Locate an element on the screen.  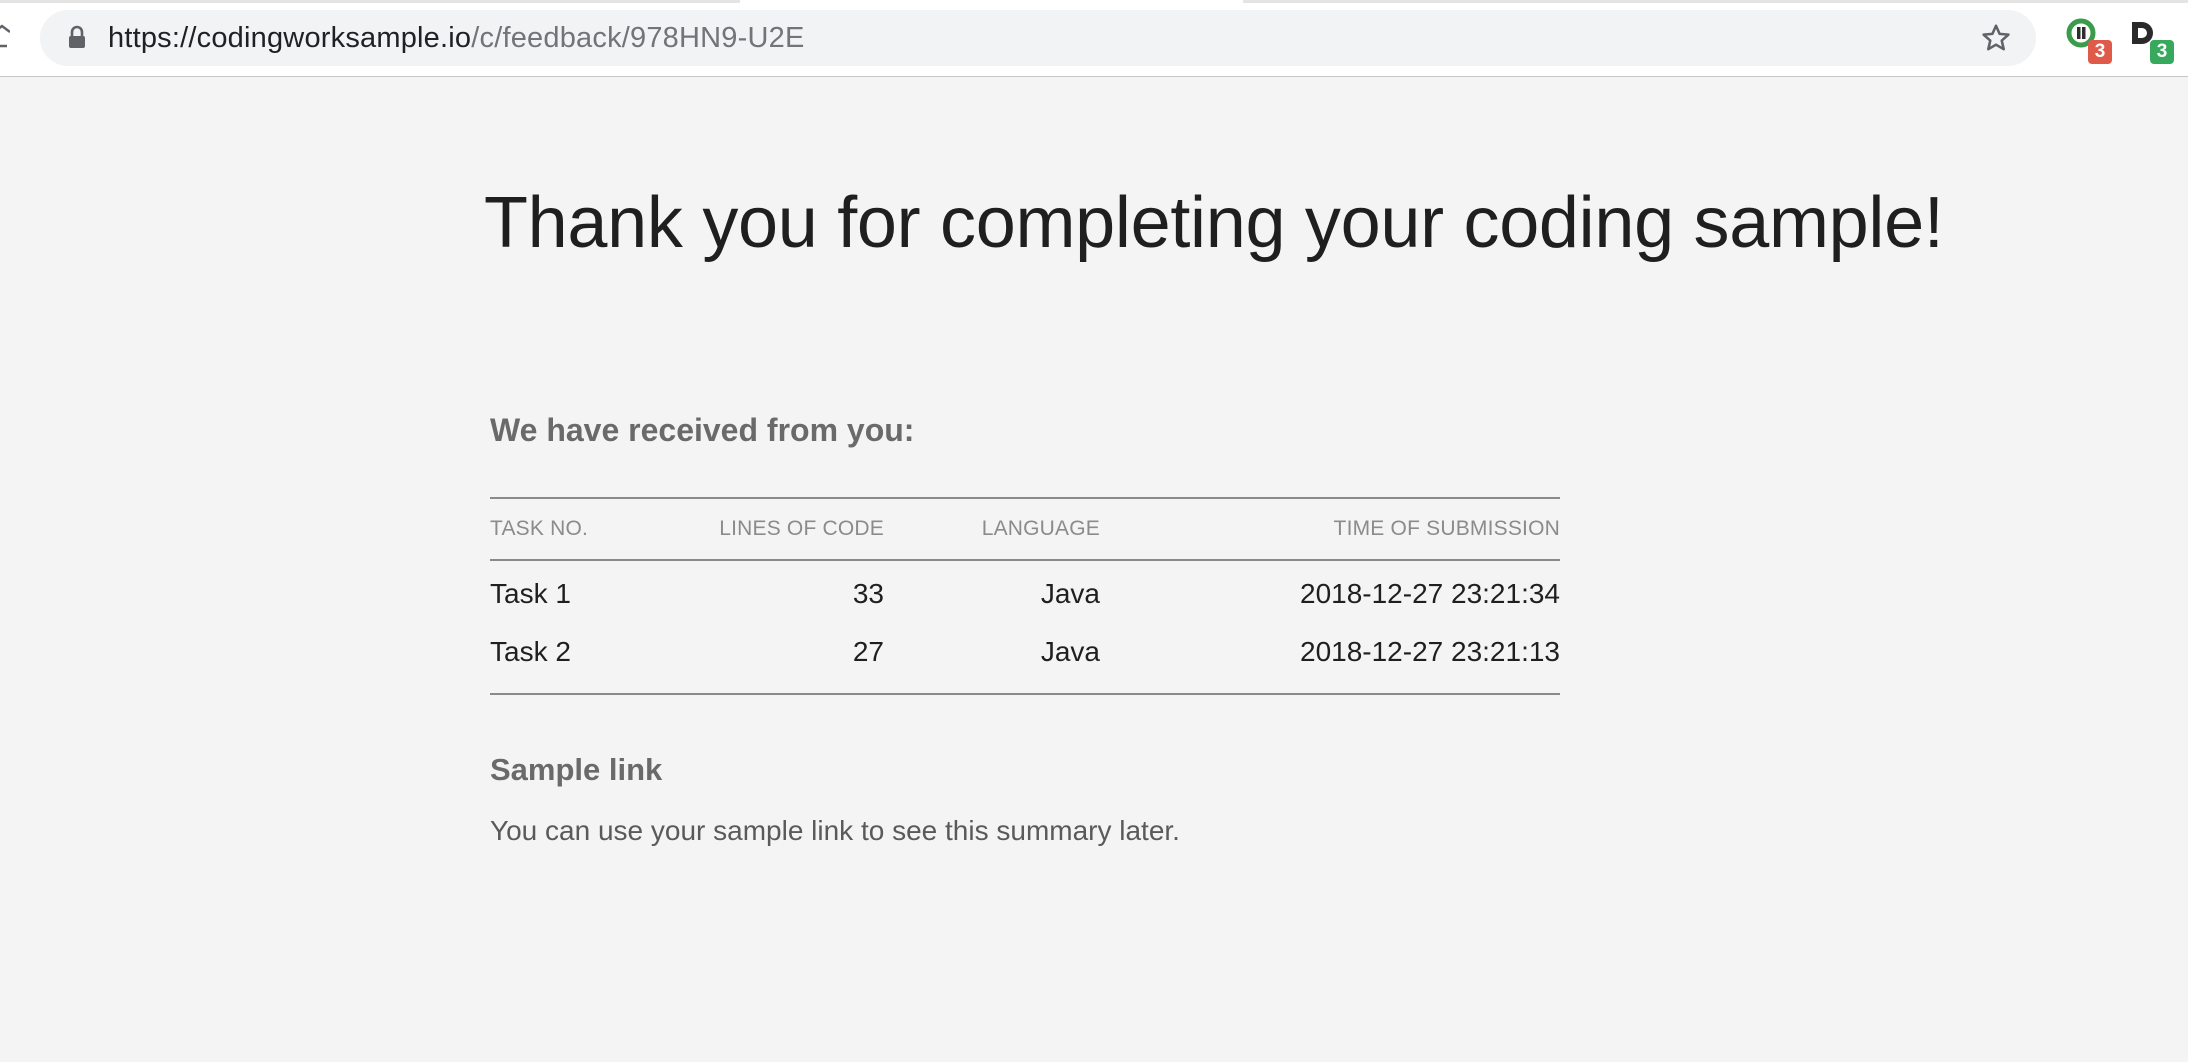
time-cell: 2018-12-27 23:21:13 is located at coordinates (1430, 651).